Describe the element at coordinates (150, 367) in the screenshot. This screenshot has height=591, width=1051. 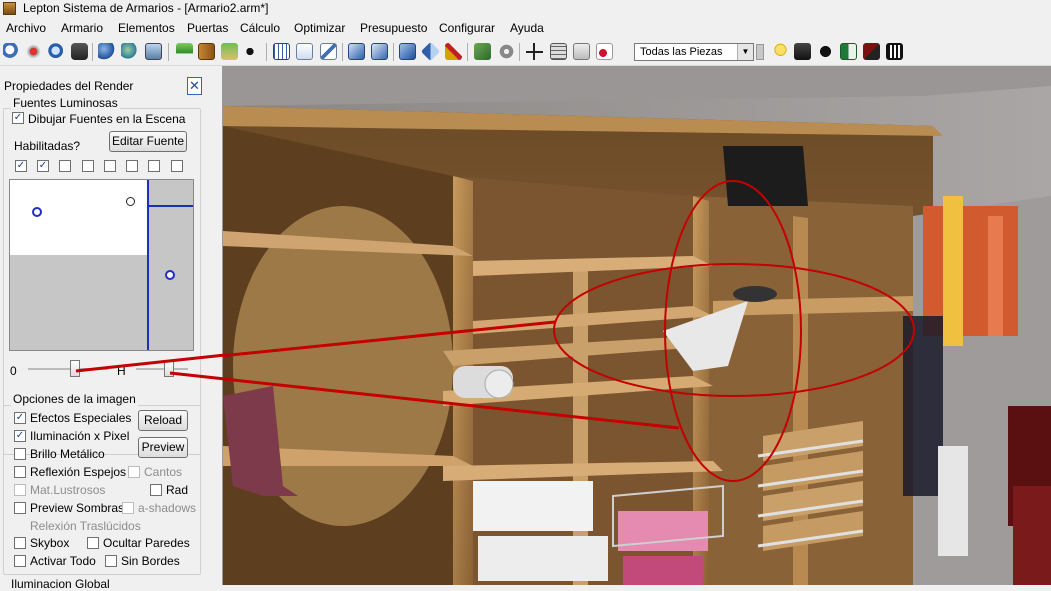
I see `annotation-overlay` at that location.